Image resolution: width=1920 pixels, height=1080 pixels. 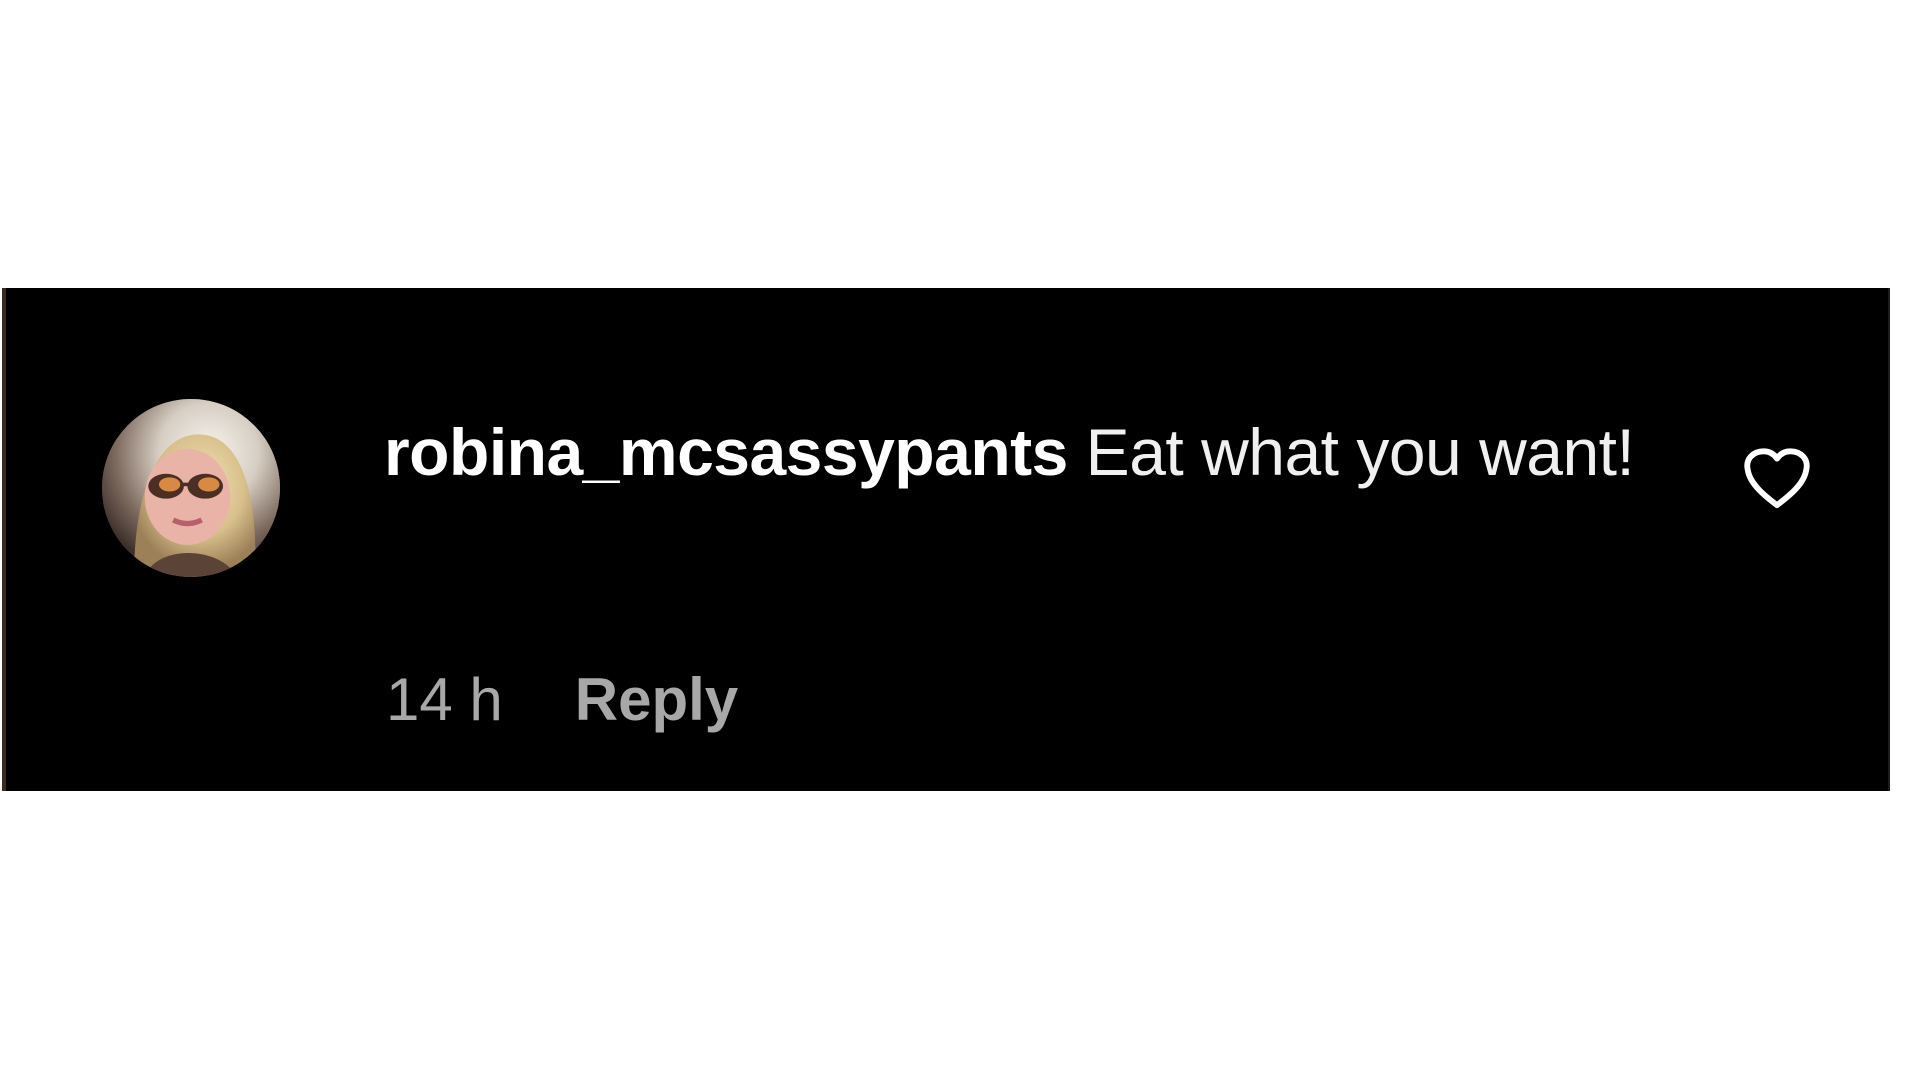 What do you see at coordinates (656, 700) in the screenshot?
I see `reply-button: Reply` at bounding box center [656, 700].